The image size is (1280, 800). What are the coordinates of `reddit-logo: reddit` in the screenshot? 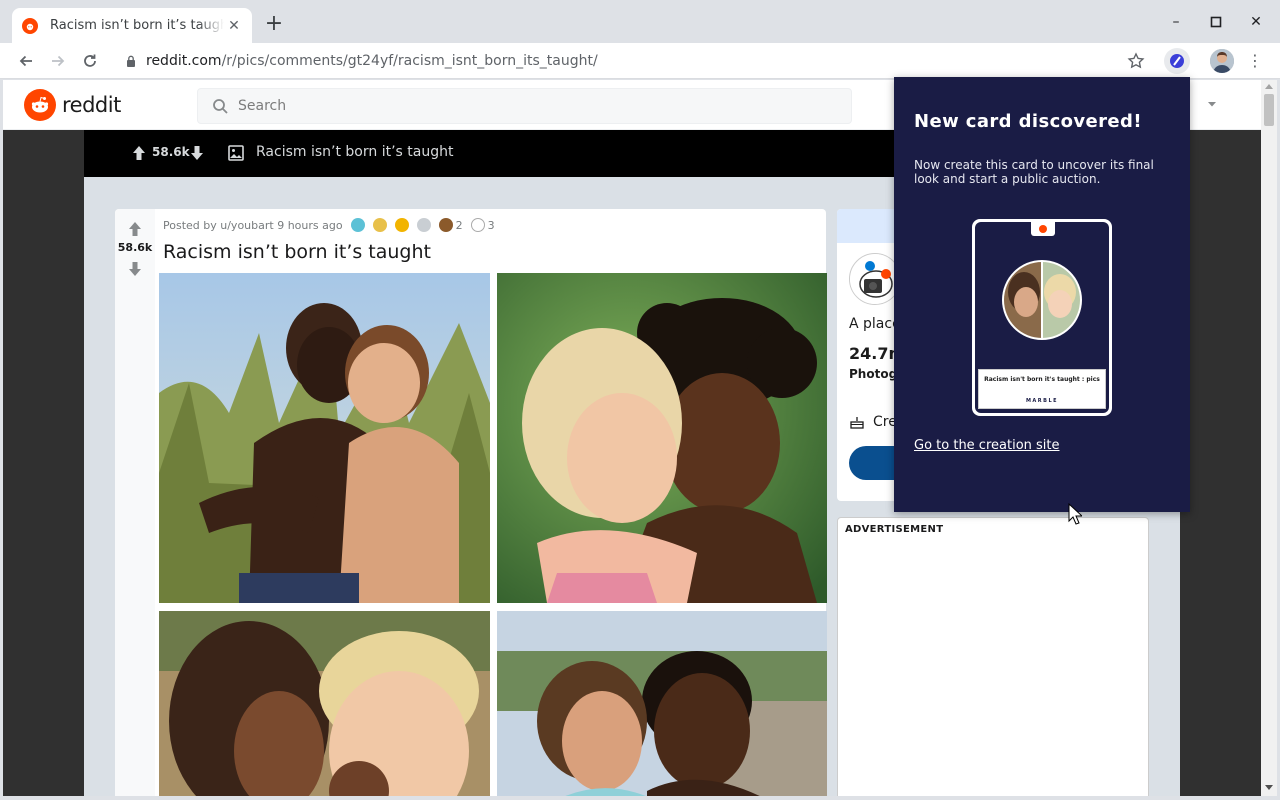 It's located at (72, 105).